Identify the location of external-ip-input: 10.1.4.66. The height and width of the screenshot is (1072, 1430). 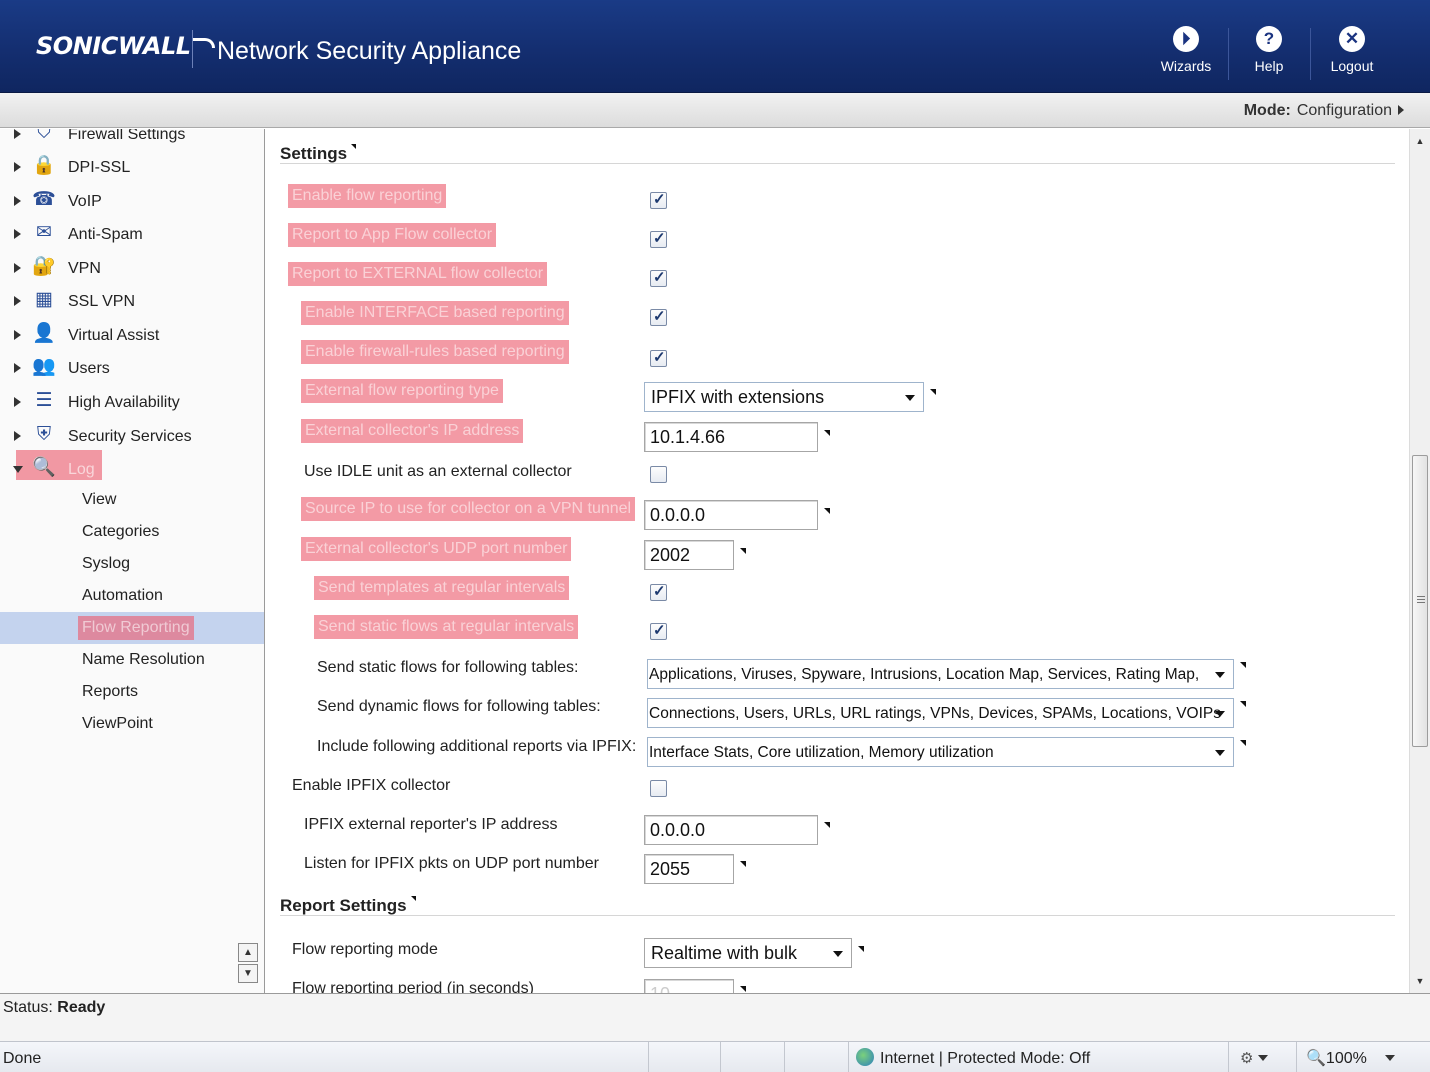
(731, 437).